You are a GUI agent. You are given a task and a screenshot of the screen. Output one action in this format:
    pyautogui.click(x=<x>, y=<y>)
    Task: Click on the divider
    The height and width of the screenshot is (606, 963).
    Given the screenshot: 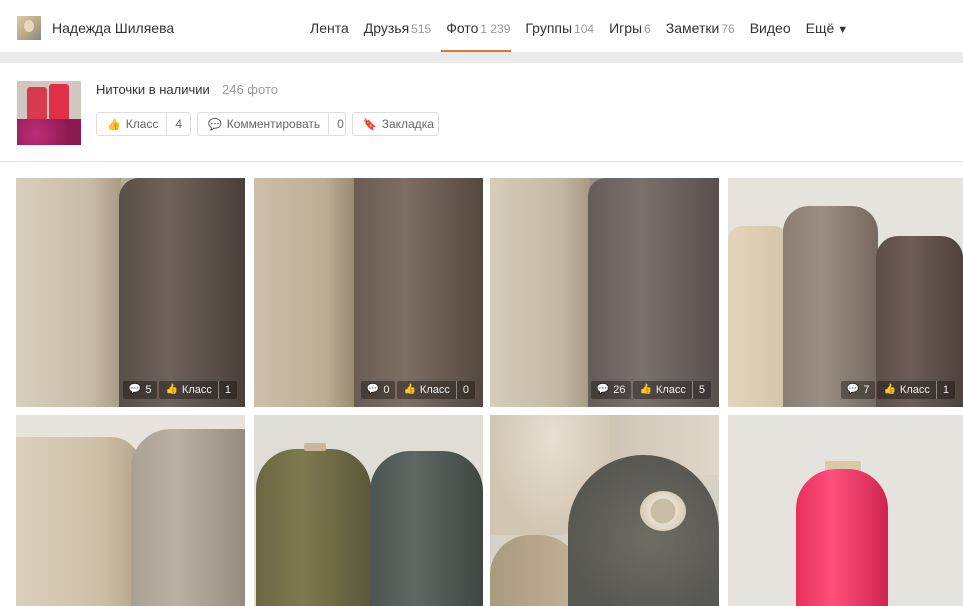 What is the action you would take?
    pyautogui.click(x=481, y=57)
    